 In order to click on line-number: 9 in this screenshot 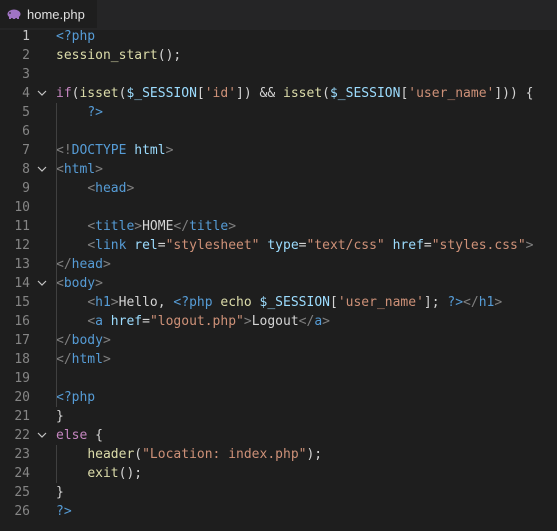, I will do `click(26, 188)`.